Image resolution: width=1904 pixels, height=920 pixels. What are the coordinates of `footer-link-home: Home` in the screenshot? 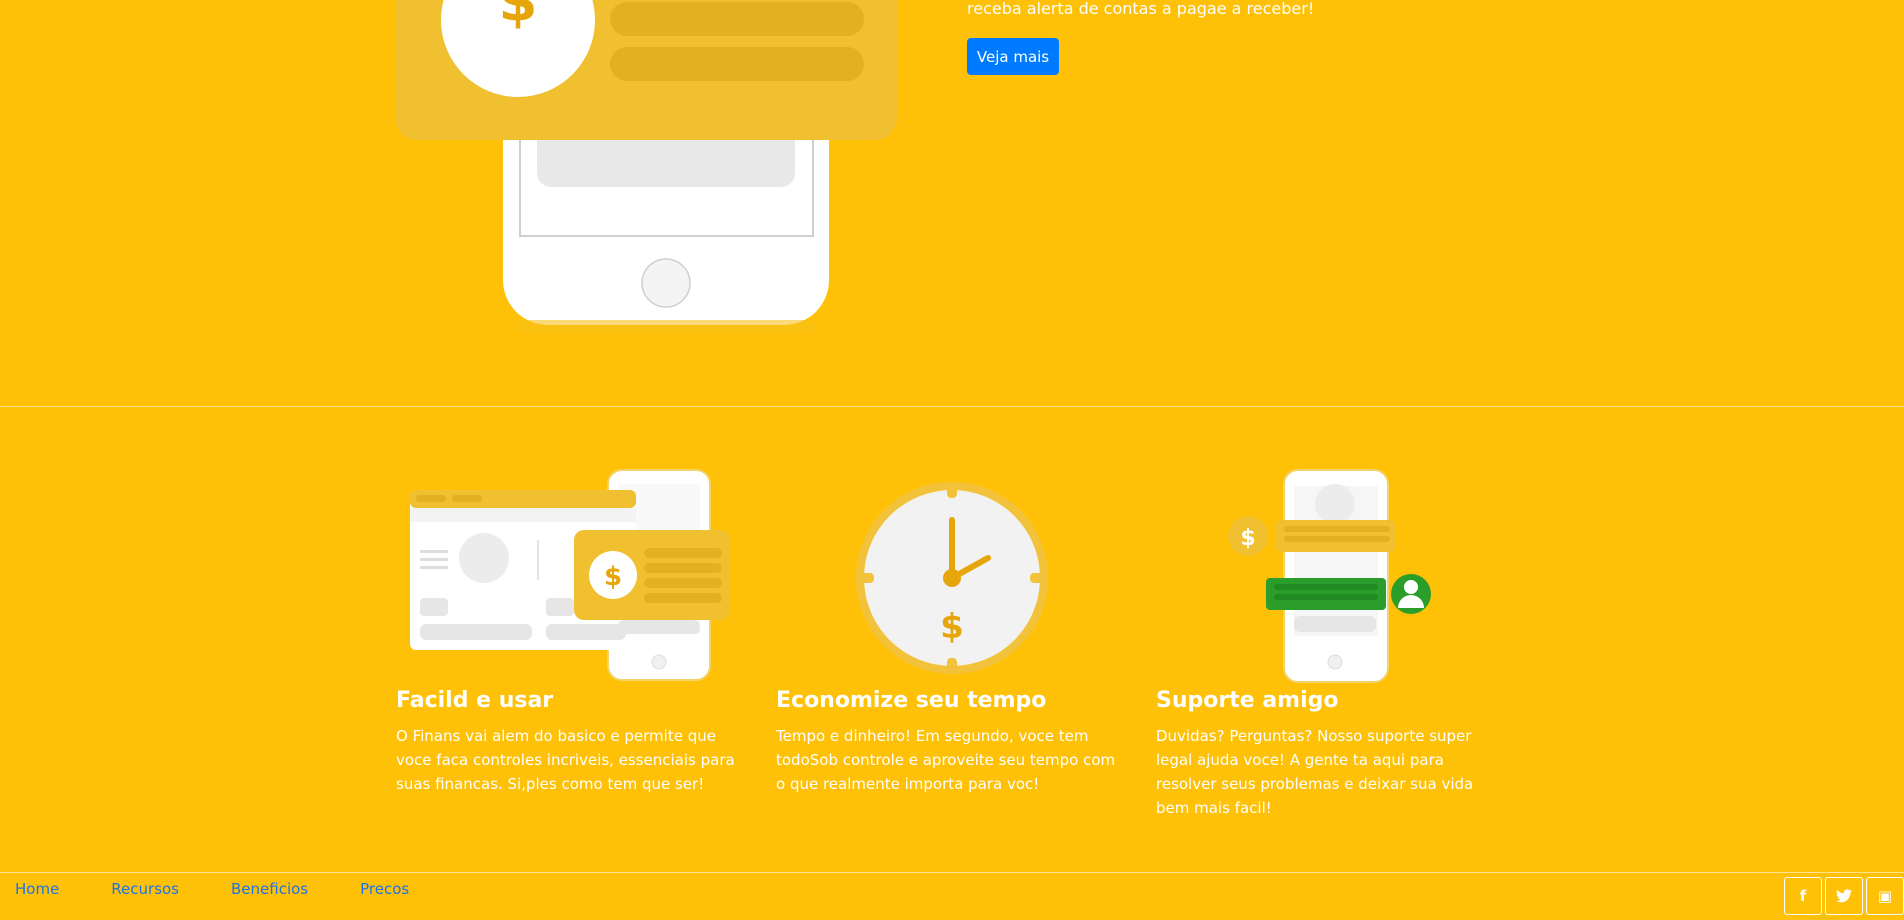 It's located at (37, 889).